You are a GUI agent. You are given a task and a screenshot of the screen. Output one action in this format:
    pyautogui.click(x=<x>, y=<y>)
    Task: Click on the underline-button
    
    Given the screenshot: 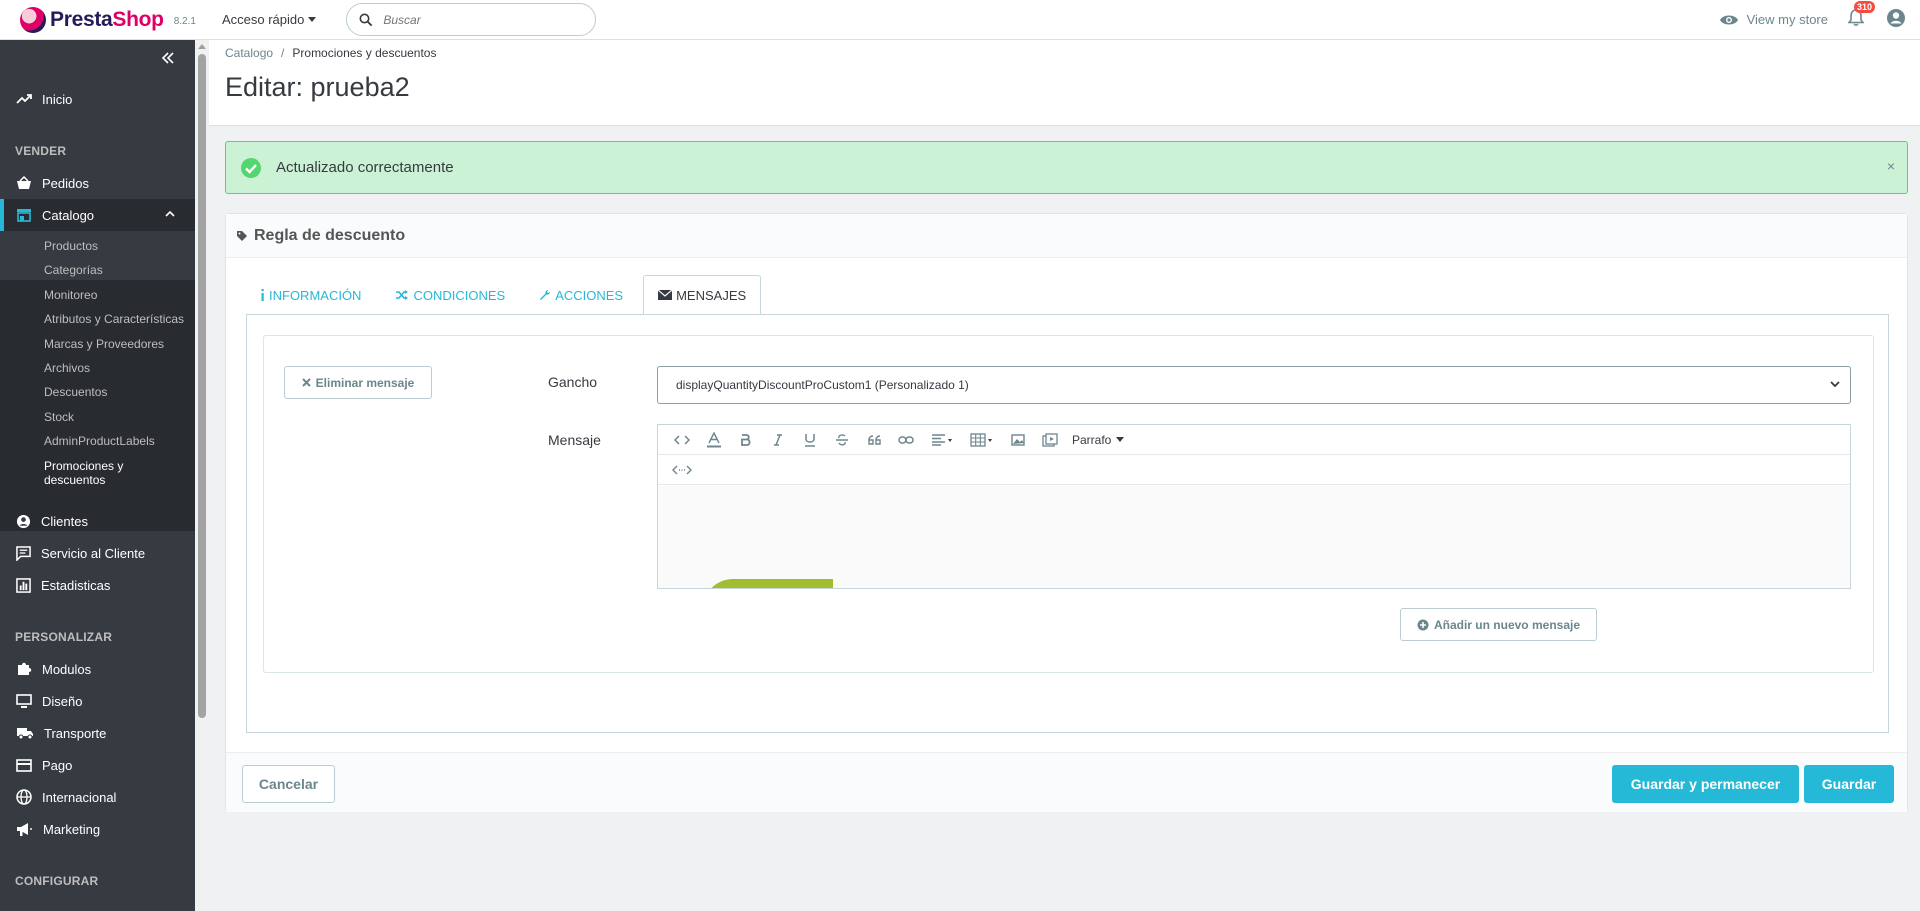 What is the action you would take?
    pyautogui.click(x=810, y=440)
    